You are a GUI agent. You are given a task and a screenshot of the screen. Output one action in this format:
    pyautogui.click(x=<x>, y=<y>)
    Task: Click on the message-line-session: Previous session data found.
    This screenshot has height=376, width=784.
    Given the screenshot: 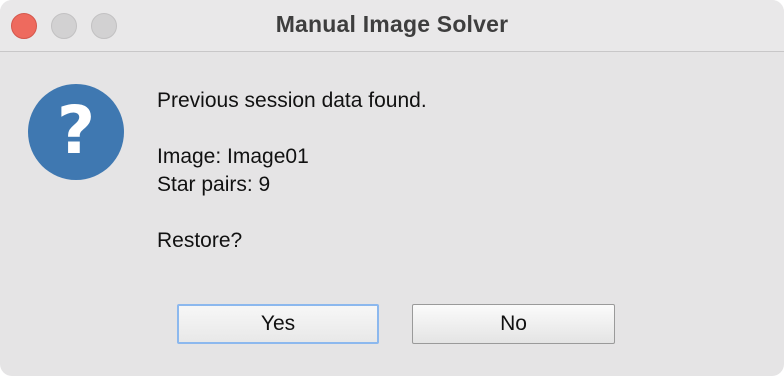 What is the action you would take?
    pyautogui.click(x=292, y=100)
    